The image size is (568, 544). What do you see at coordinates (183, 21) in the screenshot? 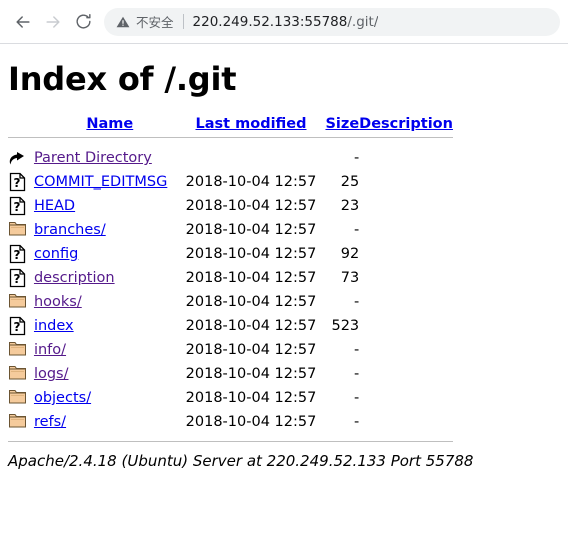
I see `omnibox-divider` at bounding box center [183, 21].